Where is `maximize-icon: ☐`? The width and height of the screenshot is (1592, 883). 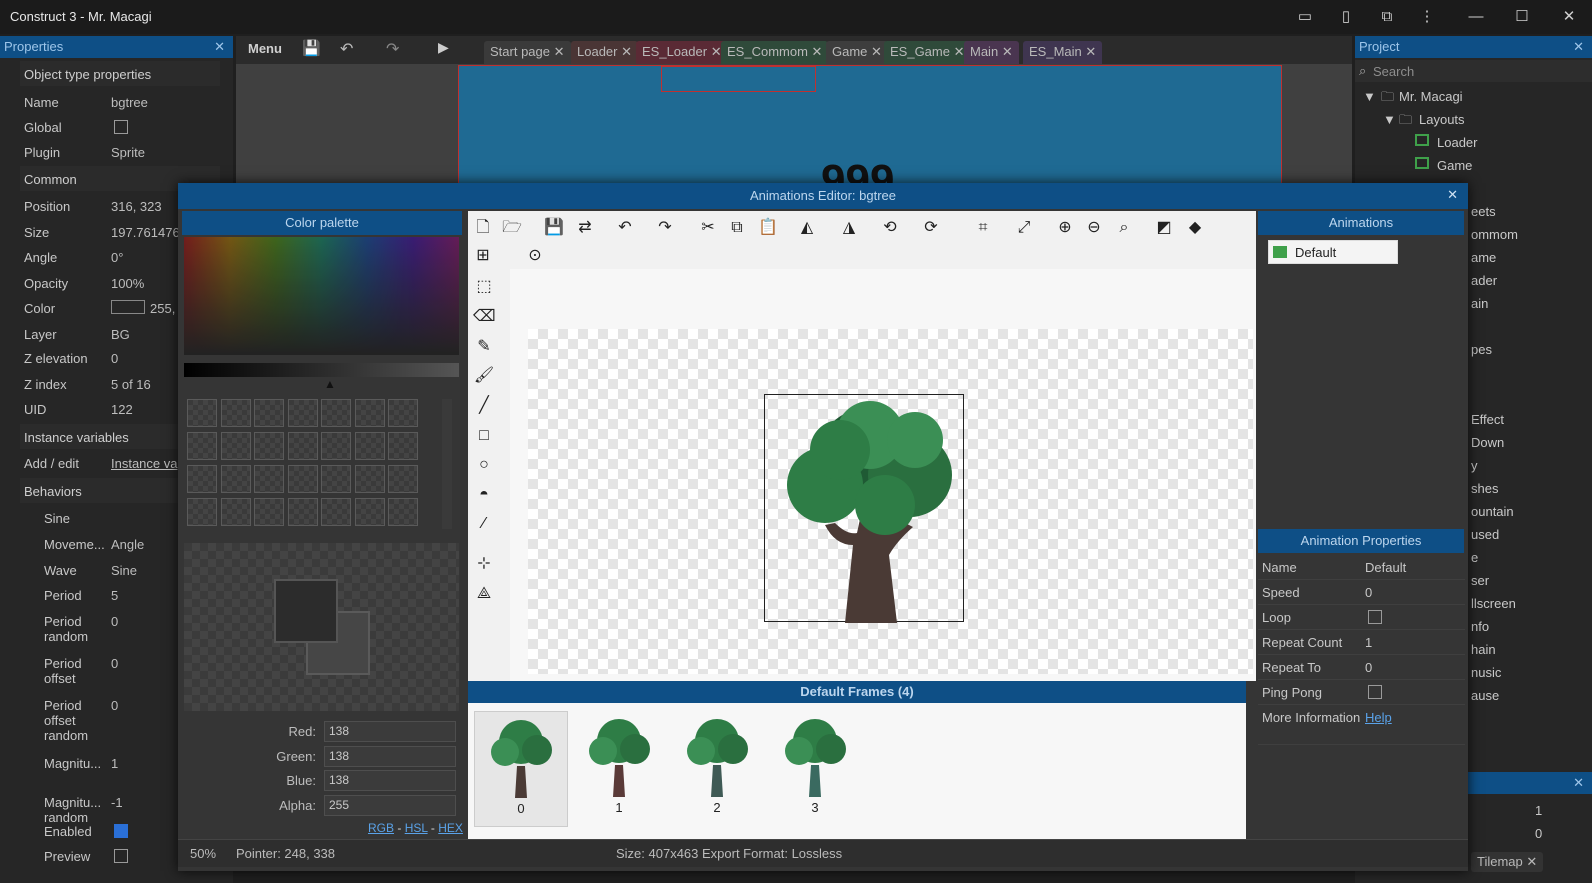 maximize-icon: ☐ is located at coordinates (1522, 17).